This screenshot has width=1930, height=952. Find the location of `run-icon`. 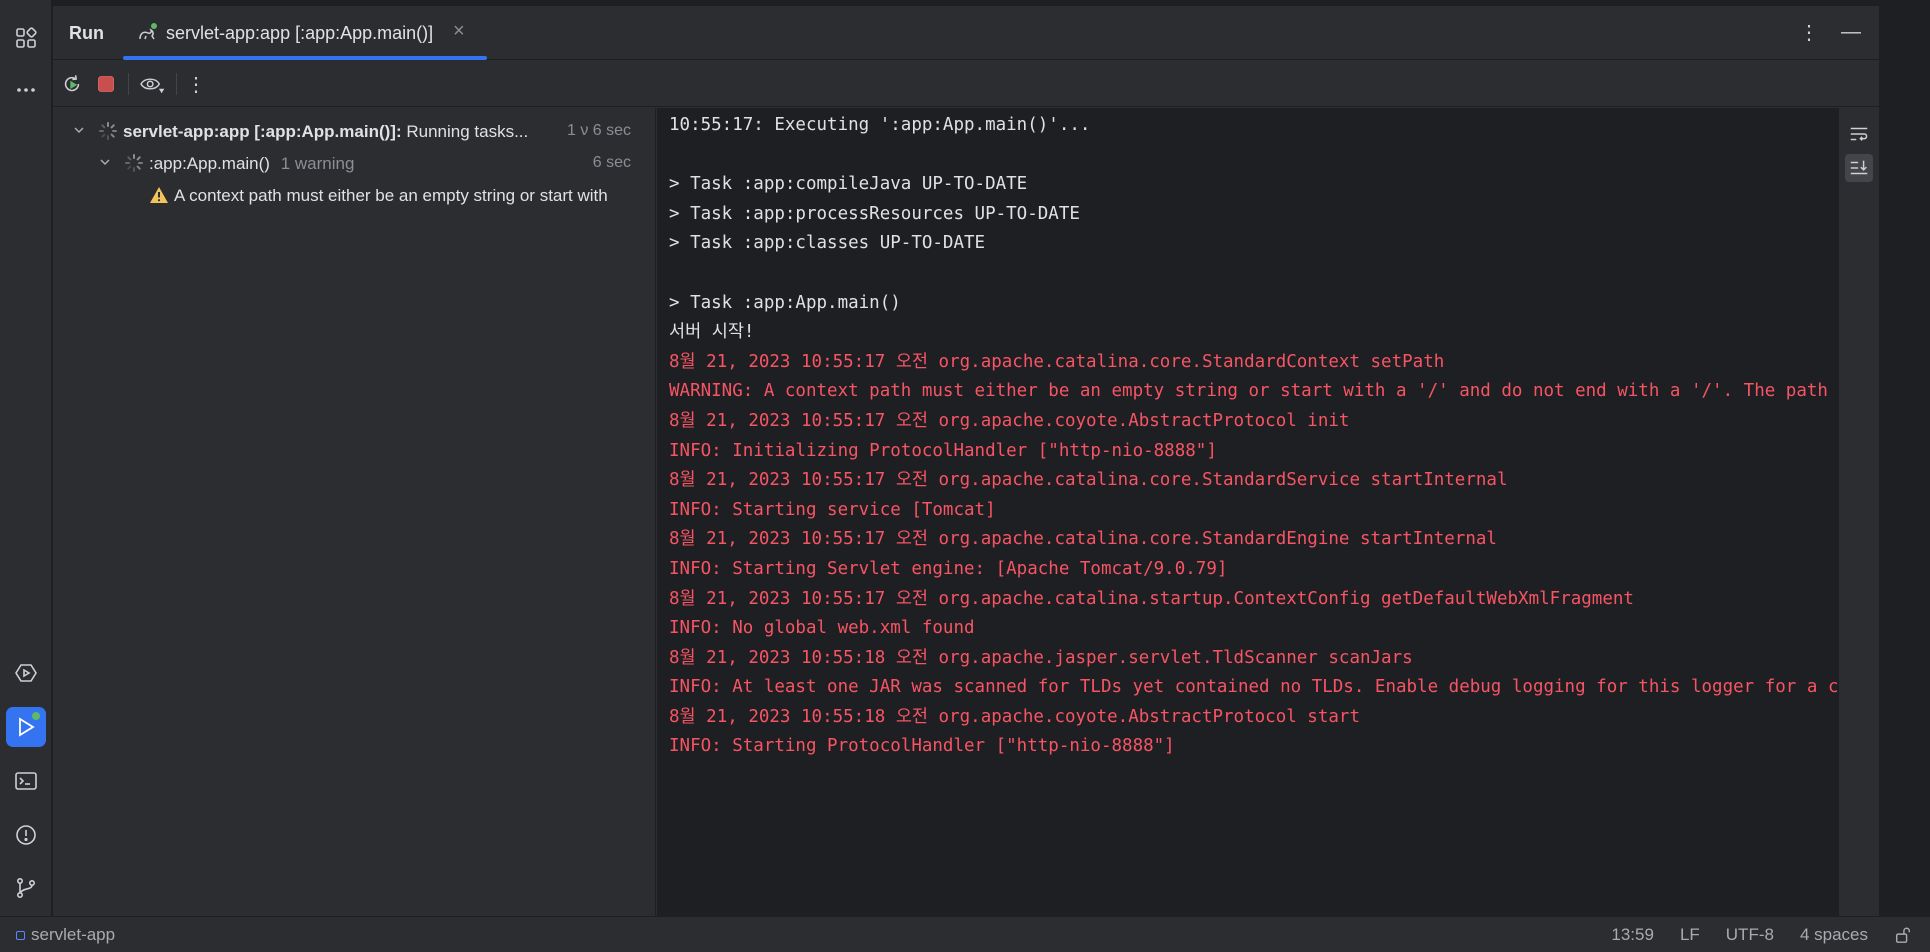

run-icon is located at coordinates (26, 727).